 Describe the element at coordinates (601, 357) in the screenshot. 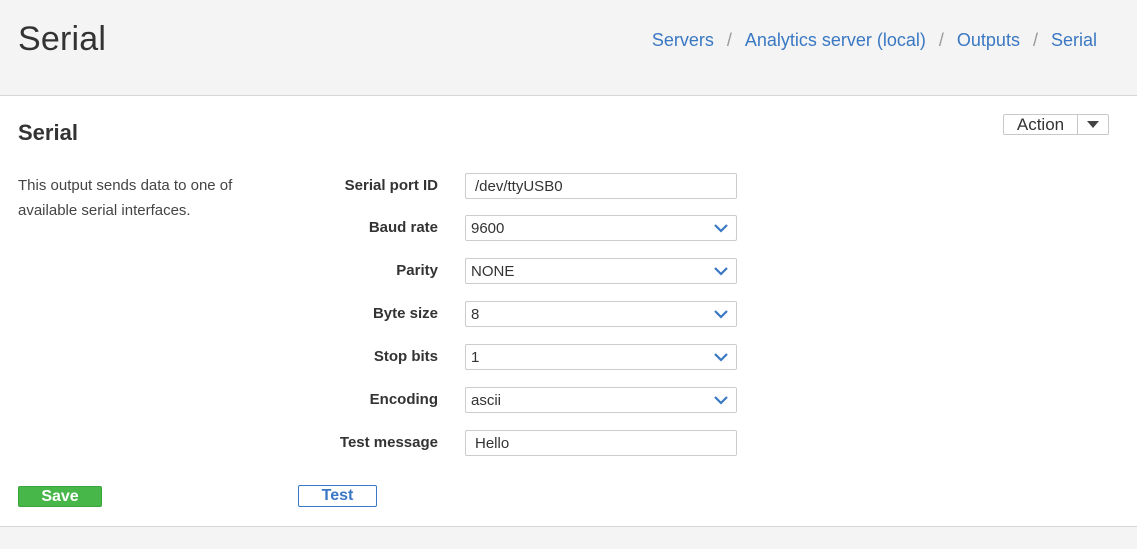

I see `stop-bits-select: 1` at that location.